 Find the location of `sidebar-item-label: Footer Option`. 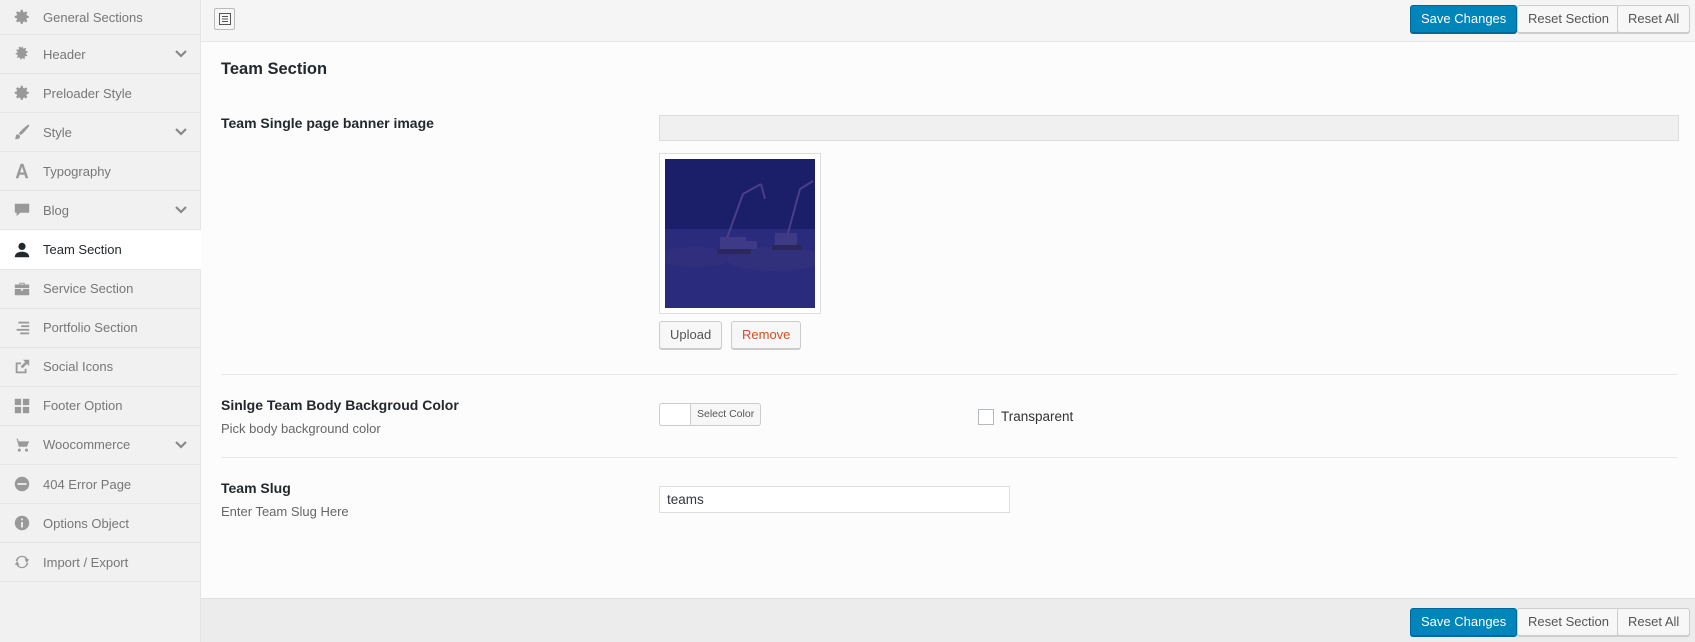

sidebar-item-label: Footer Option is located at coordinates (83, 406).